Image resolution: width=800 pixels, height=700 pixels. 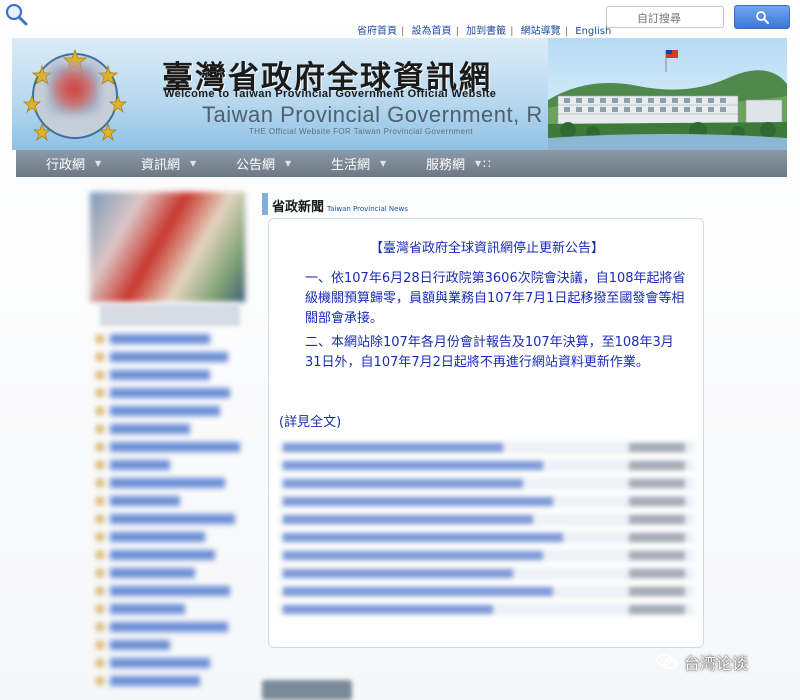 What do you see at coordinates (170, 315) in the screenshot?
I see `sidebar-heading` at bounding box center [170, 315].